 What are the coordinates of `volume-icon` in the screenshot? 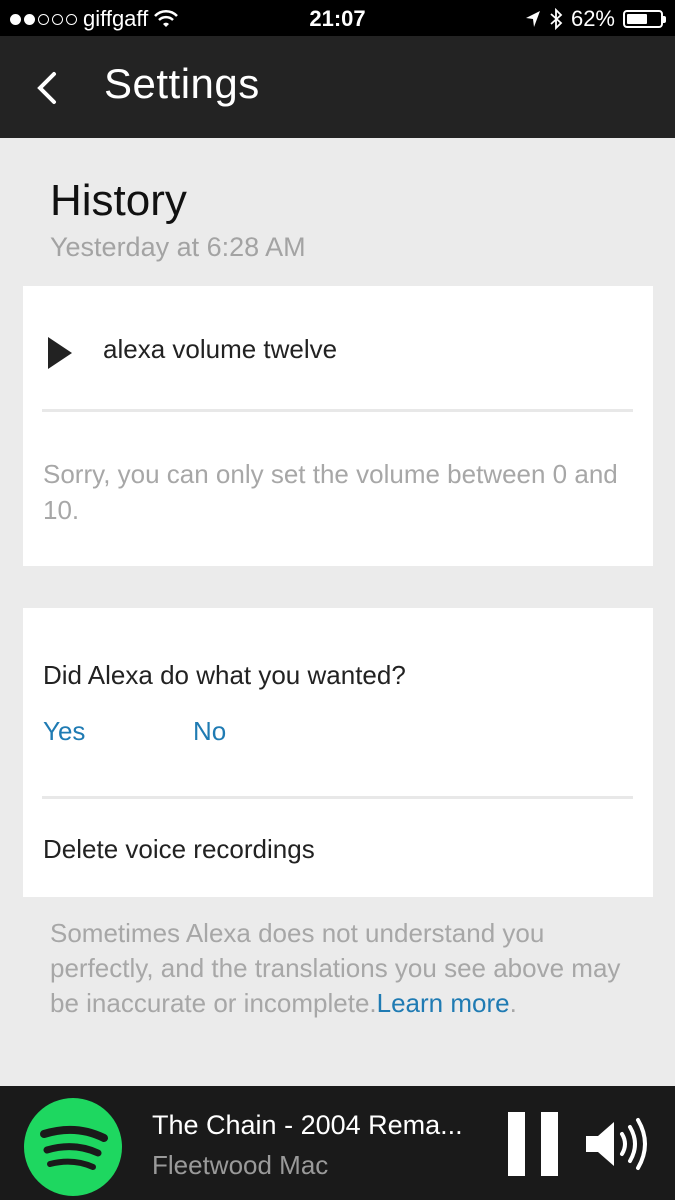 It's located at (619, 1144).